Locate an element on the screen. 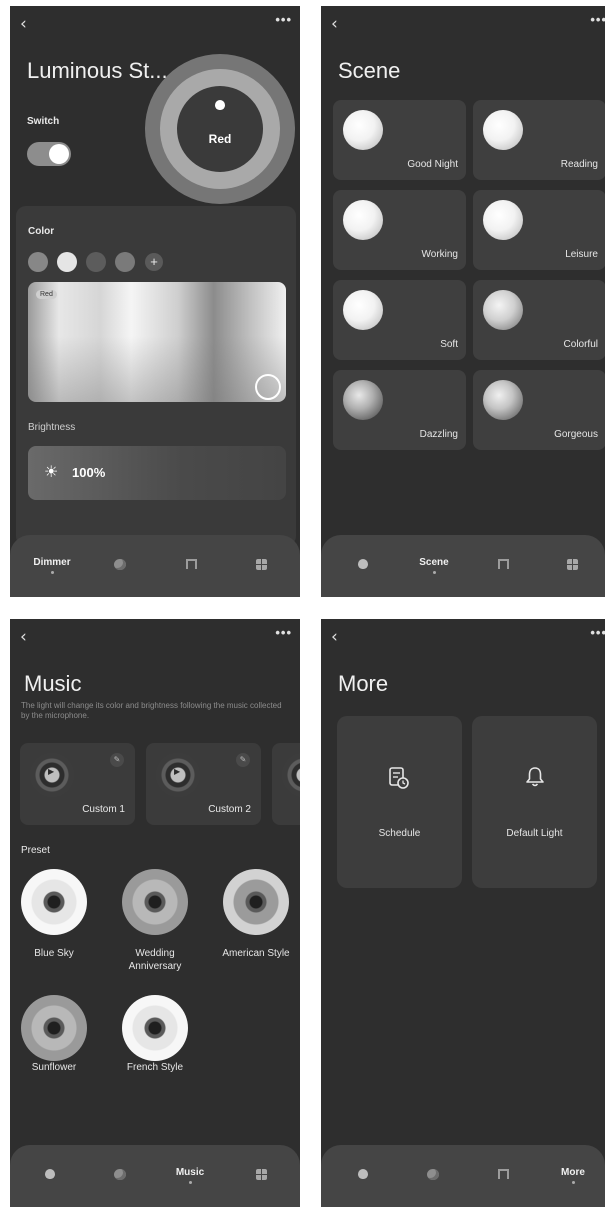 Image resolution: width=605 pixels, height=1207 pixels. tab-dimmer: Dimmer is located at coordinates (52, 565).